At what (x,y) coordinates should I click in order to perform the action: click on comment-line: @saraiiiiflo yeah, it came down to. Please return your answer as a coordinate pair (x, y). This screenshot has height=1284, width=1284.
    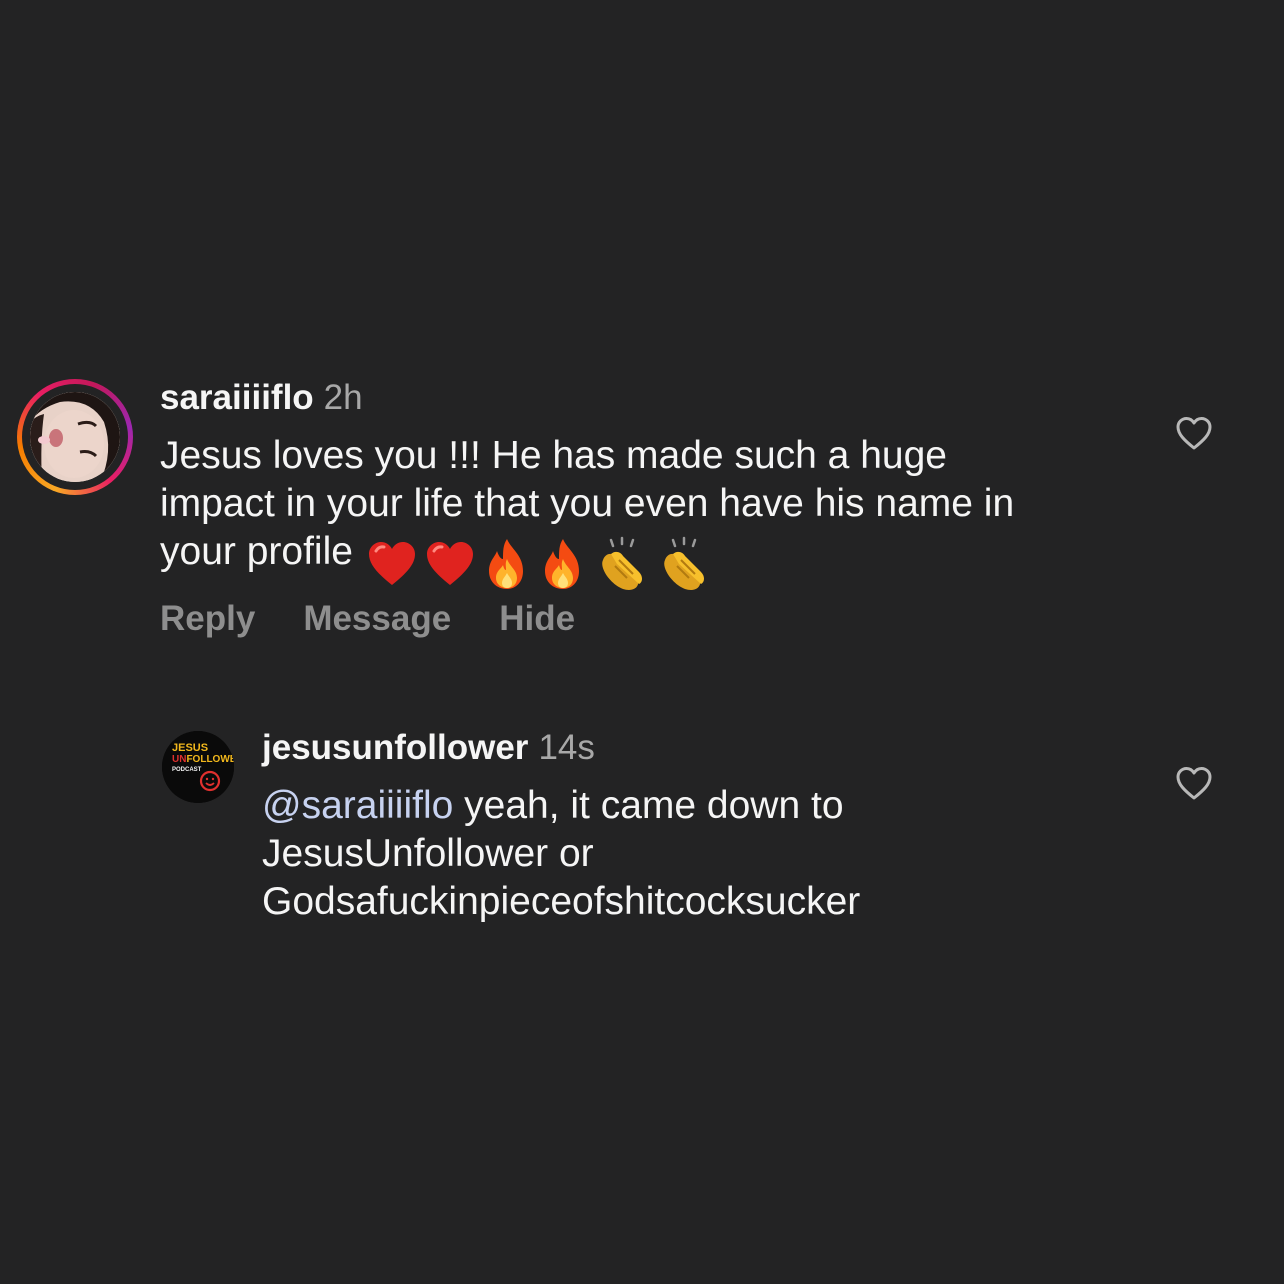
    Looking at the image, I should click on (702, 806).